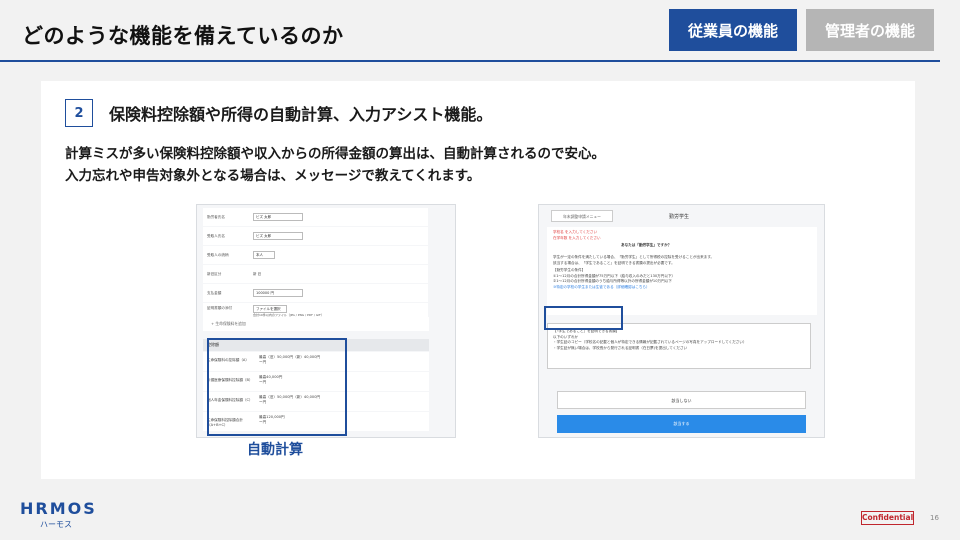  Describe the element at coordinates (315, 236) in the screenshot. I see `form-row: 受取人氏名 ビズ 太郎` at that location.